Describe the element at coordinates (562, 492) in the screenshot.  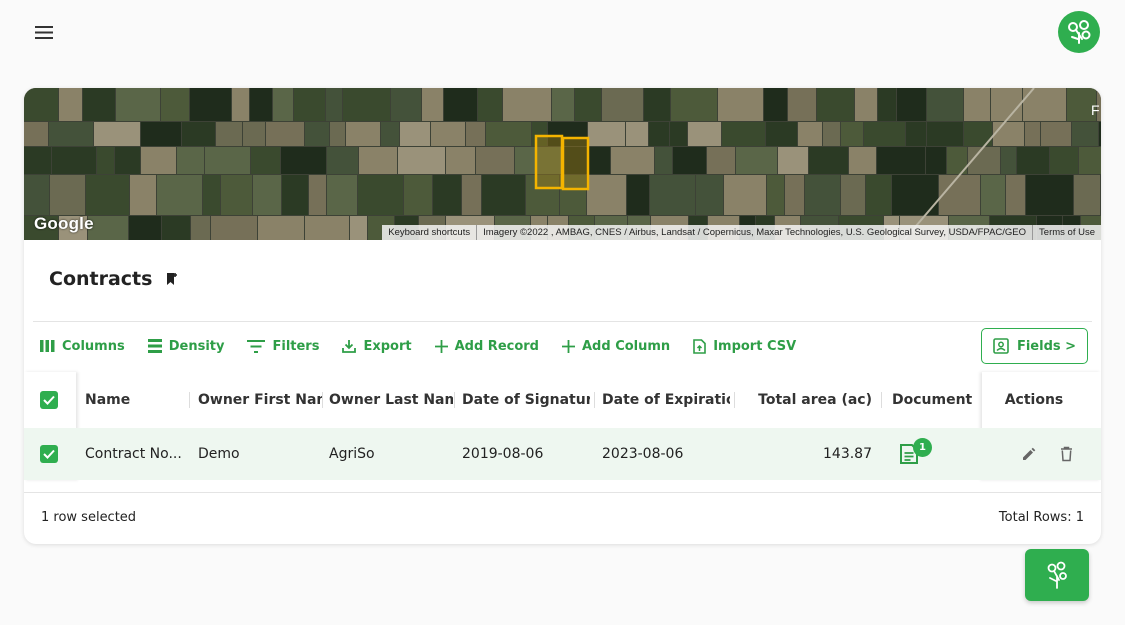
I see `footer-divider` at that location.